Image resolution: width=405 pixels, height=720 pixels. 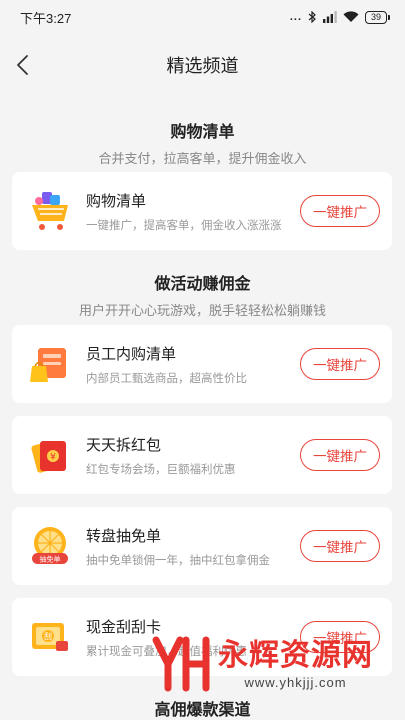 What do you see at coordinates (202, 284) in the screenshot?
I see `section-title: 做活动赚佣金` at bounding box center [202, 284].